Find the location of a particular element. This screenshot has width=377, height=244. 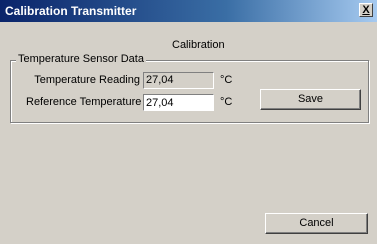

cancel-button: Cancel is located at coordinates (316, 223).